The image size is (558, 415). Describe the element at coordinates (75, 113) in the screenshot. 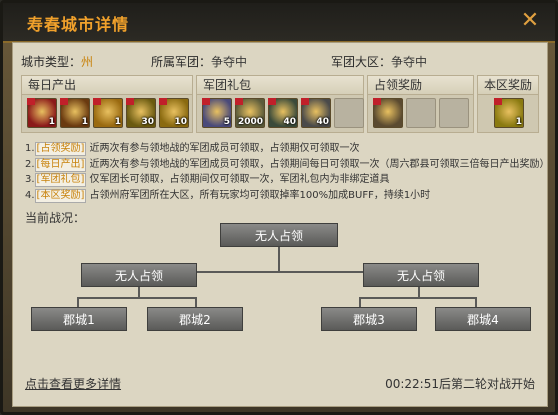

I see `chest-item: 1` at that location.